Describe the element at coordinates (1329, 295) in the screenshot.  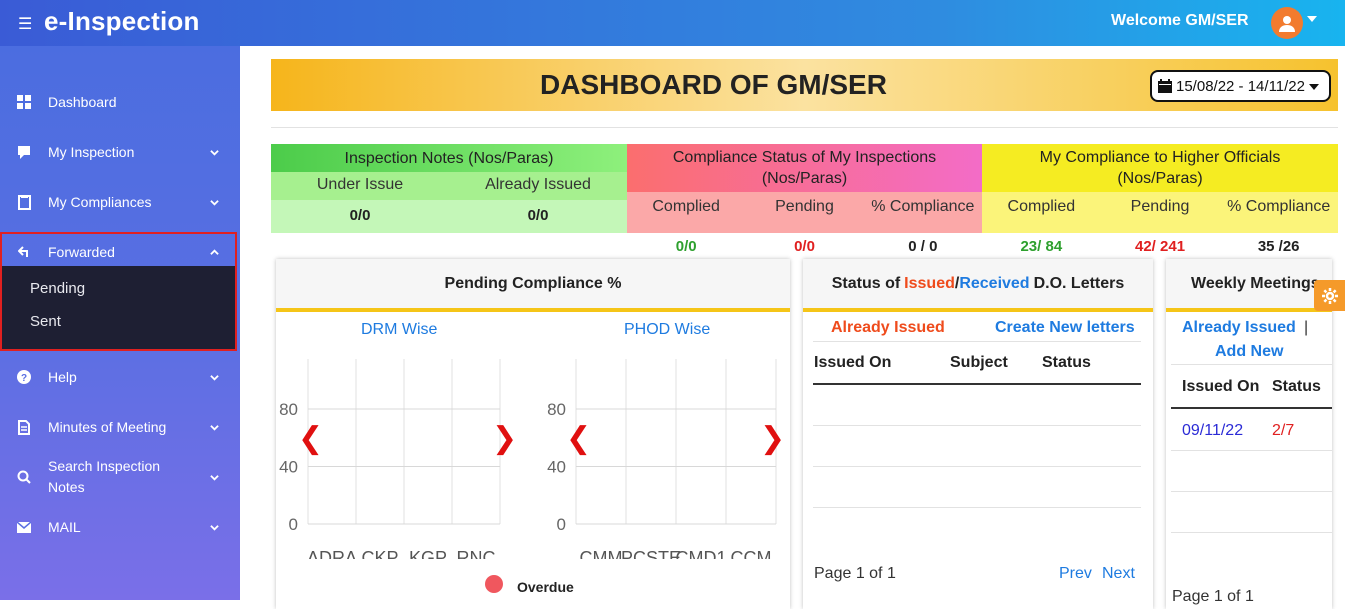
I see `settings-gear-icon` at that location.